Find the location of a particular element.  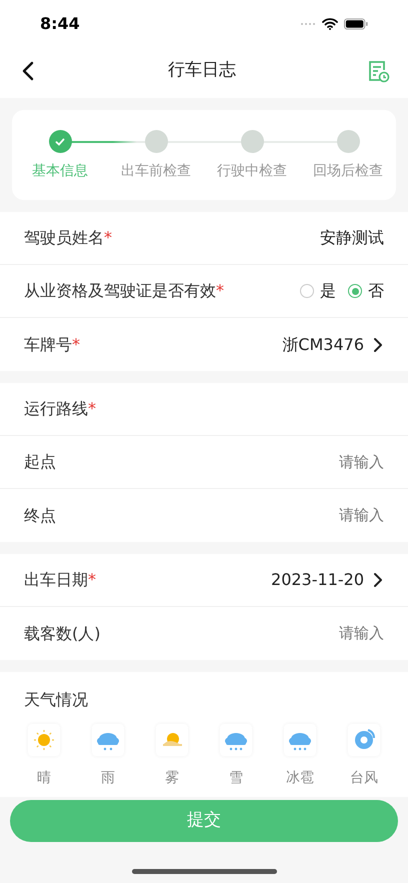

submit-button: 提交 is located at coordinates (204, 821).